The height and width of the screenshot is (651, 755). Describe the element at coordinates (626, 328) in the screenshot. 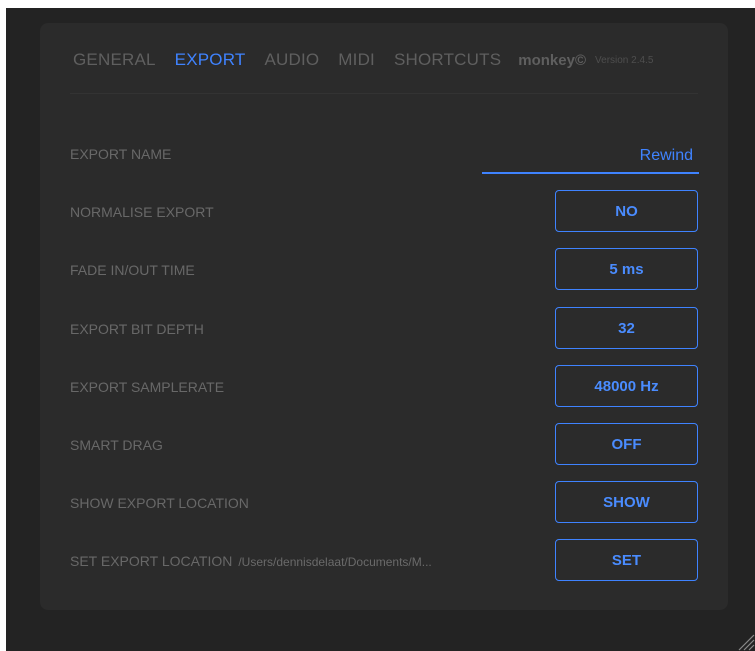

I see `bit-depth-button: 32` at that location.